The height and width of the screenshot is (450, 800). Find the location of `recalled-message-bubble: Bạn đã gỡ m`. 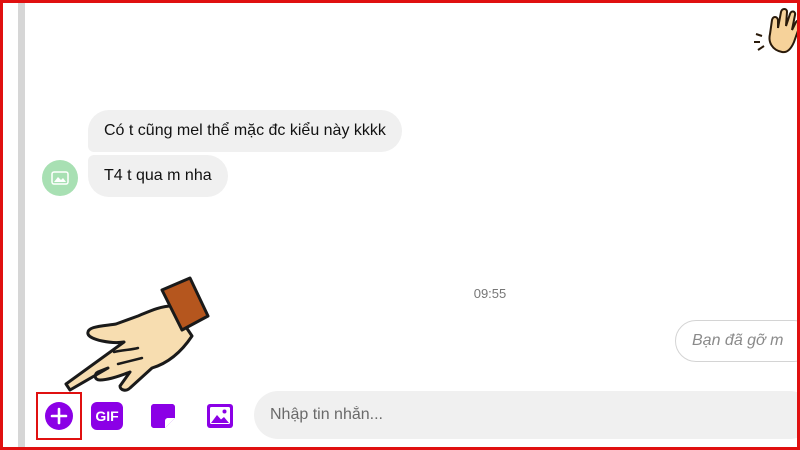

recalled-message-bubble: Bạn đã gỡ m is located at coordinates (737, 341).